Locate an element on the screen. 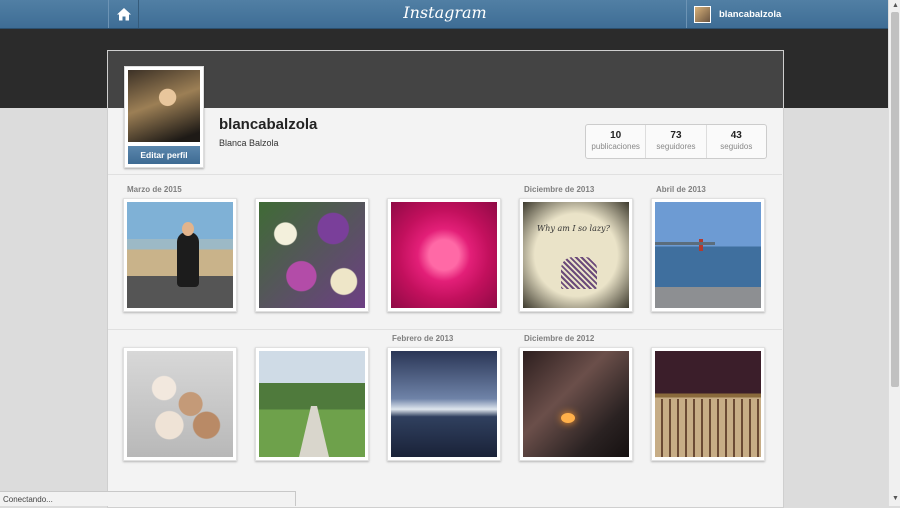 This screenshot has width=900, height=508. profile-username: blancabalzola is located at coordinates (268, 124).